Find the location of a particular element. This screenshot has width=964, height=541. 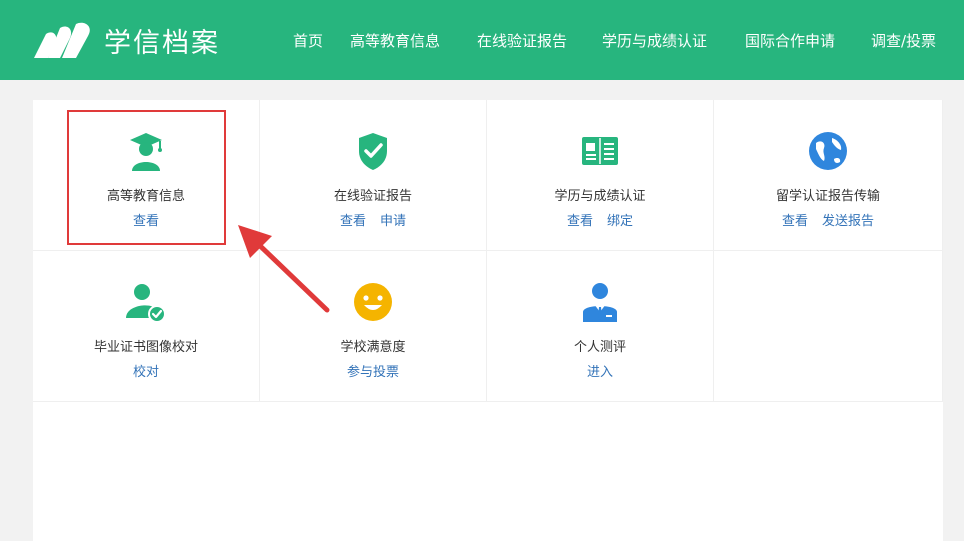

send-report-link: 发送报告 is located at coordinates (848, 221).